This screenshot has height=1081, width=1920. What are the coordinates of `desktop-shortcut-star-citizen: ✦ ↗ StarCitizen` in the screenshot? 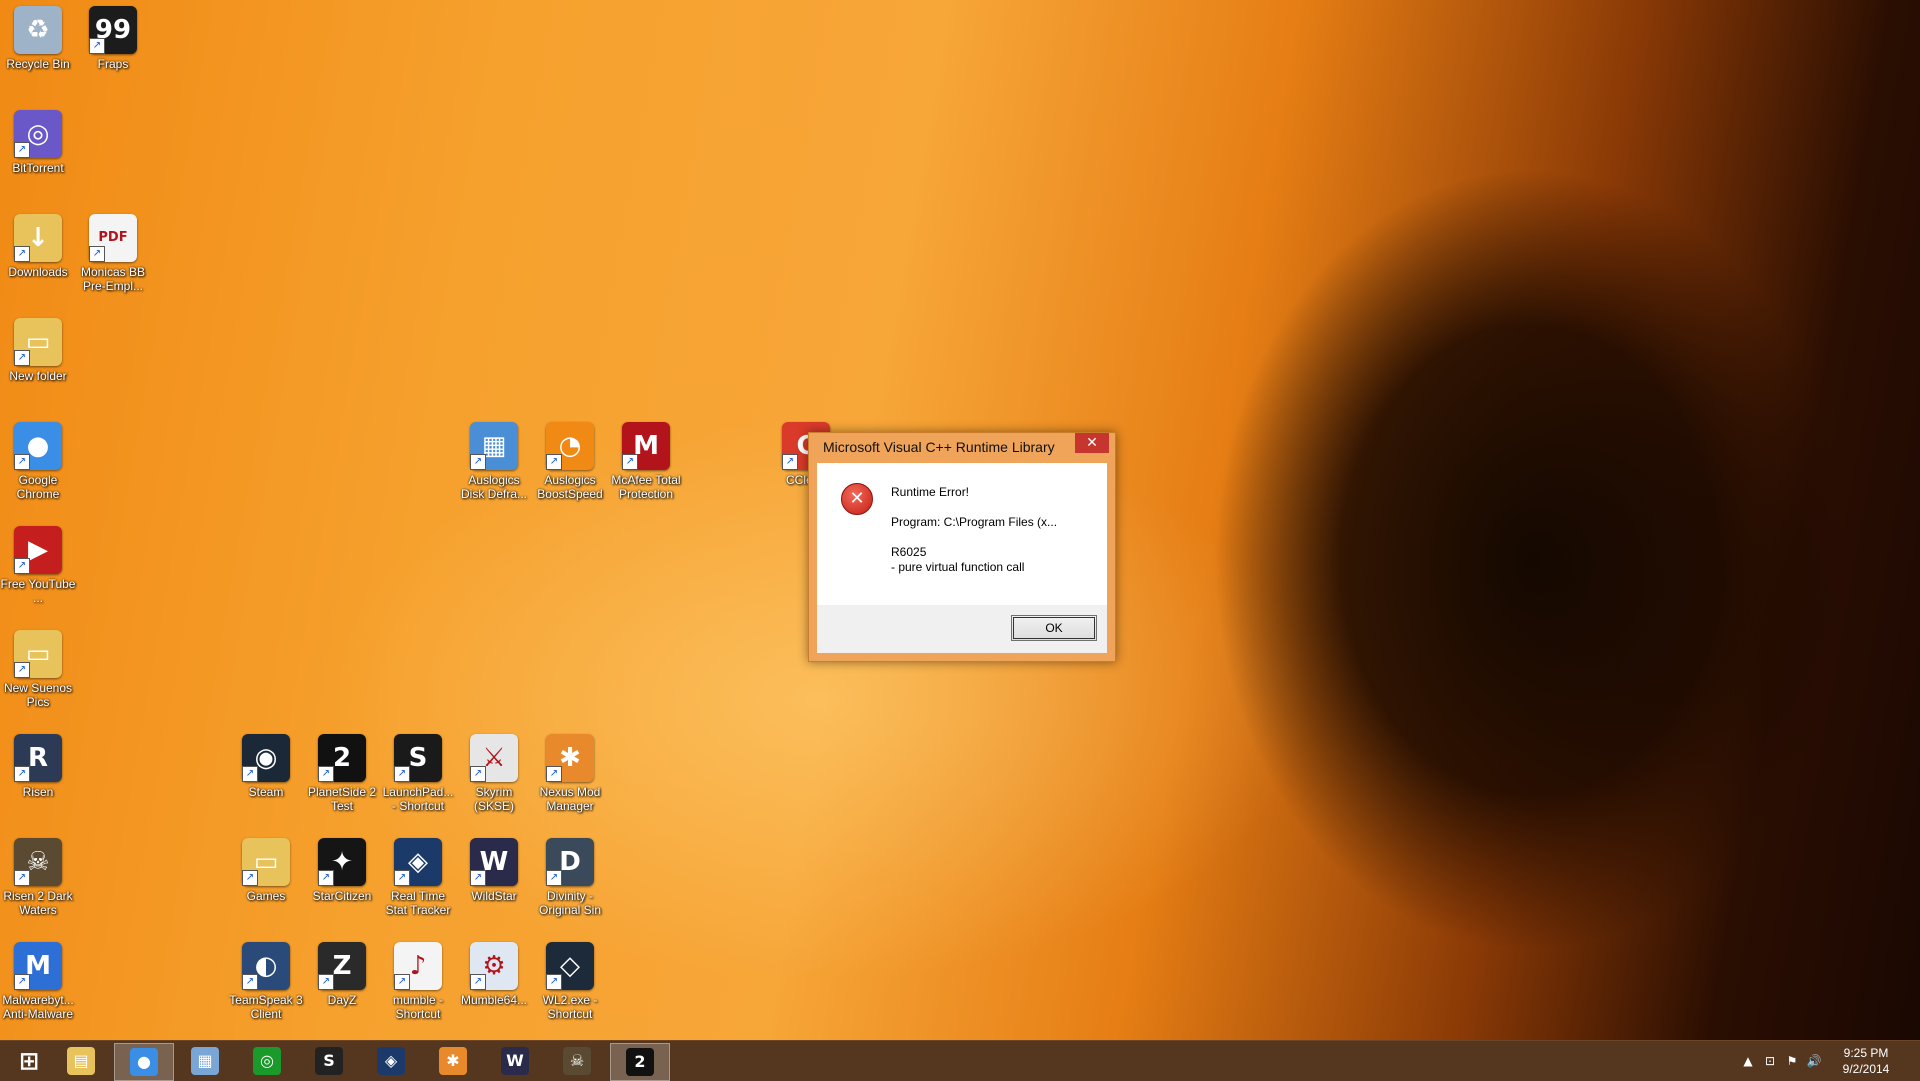 It's located at (342, 870).